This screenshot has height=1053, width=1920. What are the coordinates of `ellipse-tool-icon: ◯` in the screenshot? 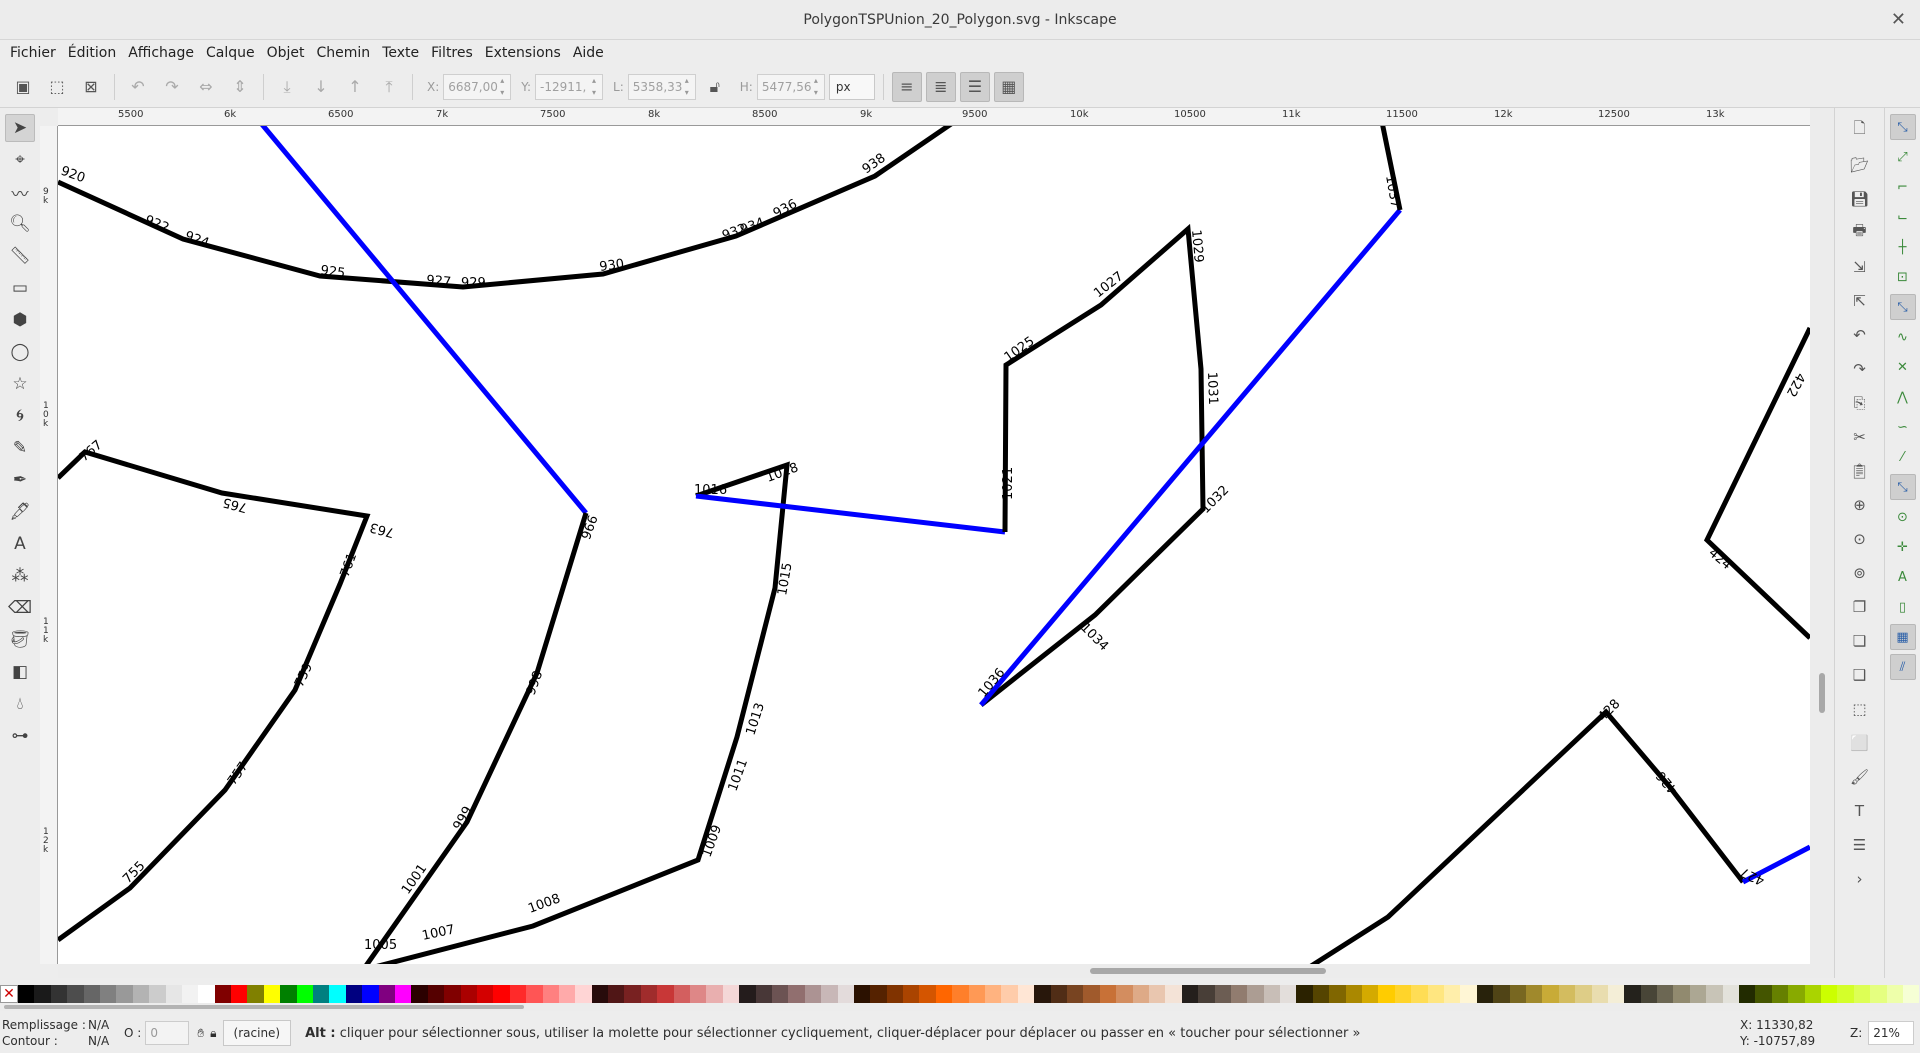 It's located at (20, 352).